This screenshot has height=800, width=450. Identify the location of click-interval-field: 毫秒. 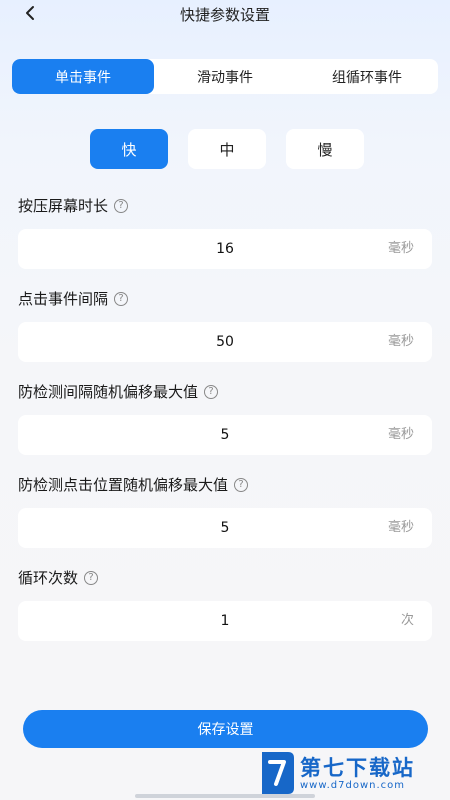
(225, 342).